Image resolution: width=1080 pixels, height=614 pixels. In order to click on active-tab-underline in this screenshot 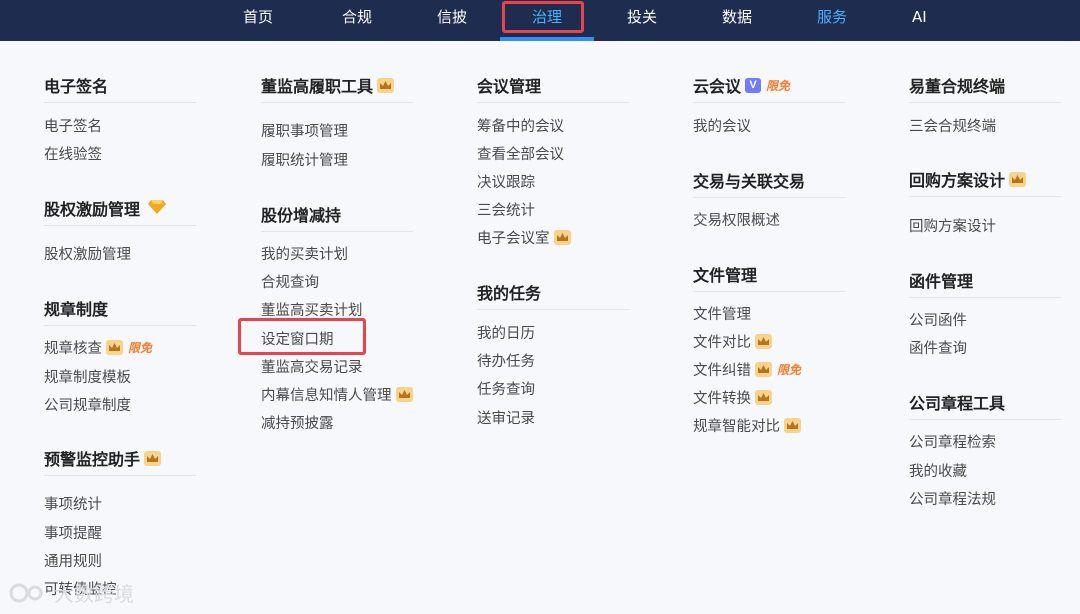, I will do `click(547, 39)`.